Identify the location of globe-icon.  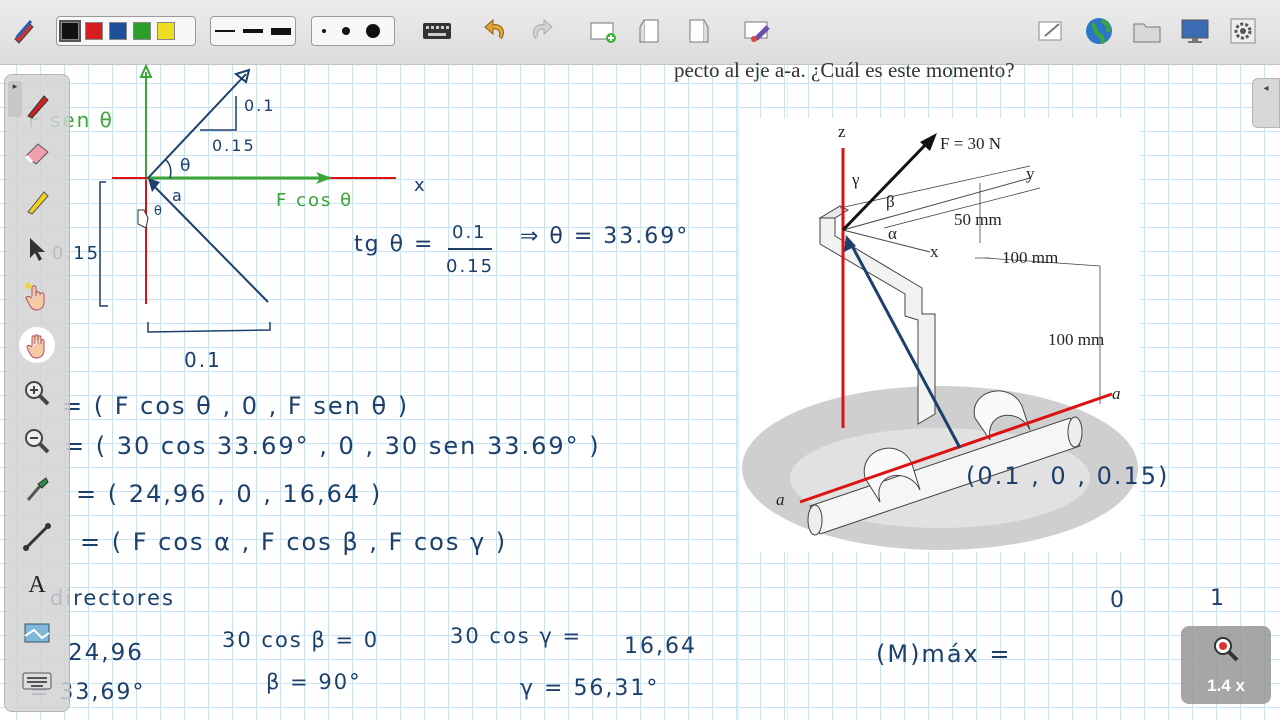
(1099, 31).